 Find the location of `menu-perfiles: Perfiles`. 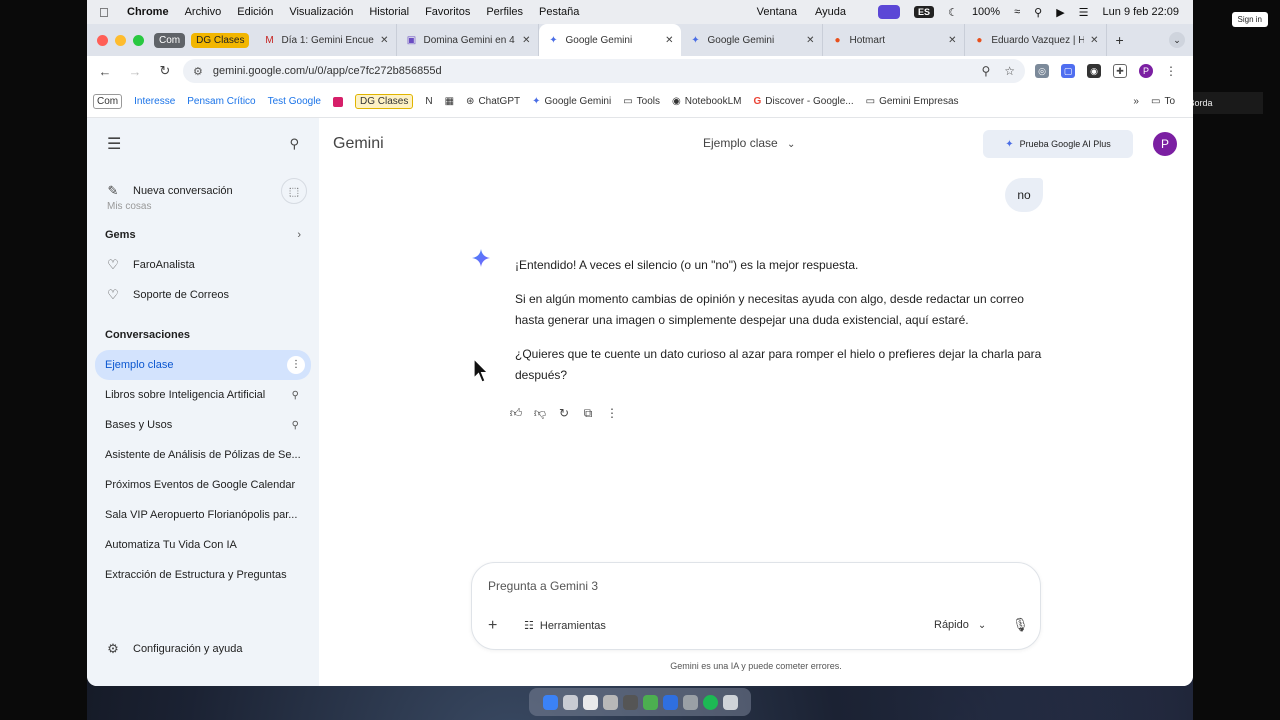

menu-perfiles: Perfiles is located at coordinates (504, 12).